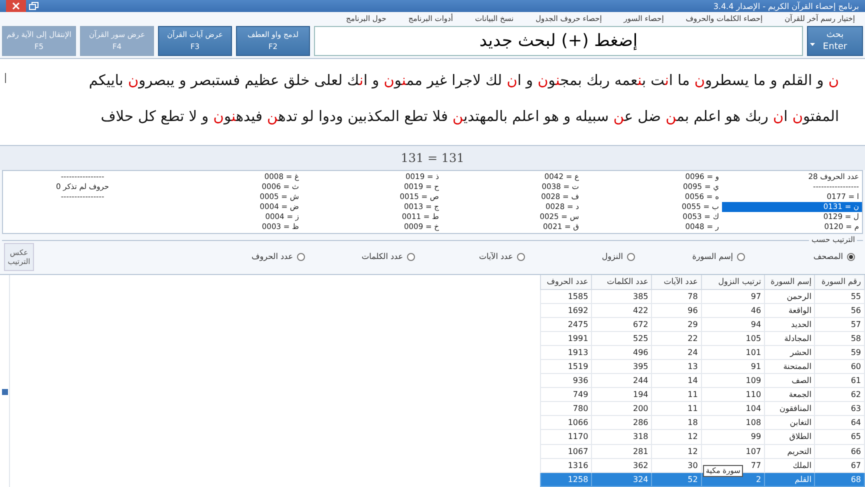 The height and width of the screenshot is (487, 865). I want to click on table-cell: 96, so click(677, 310).